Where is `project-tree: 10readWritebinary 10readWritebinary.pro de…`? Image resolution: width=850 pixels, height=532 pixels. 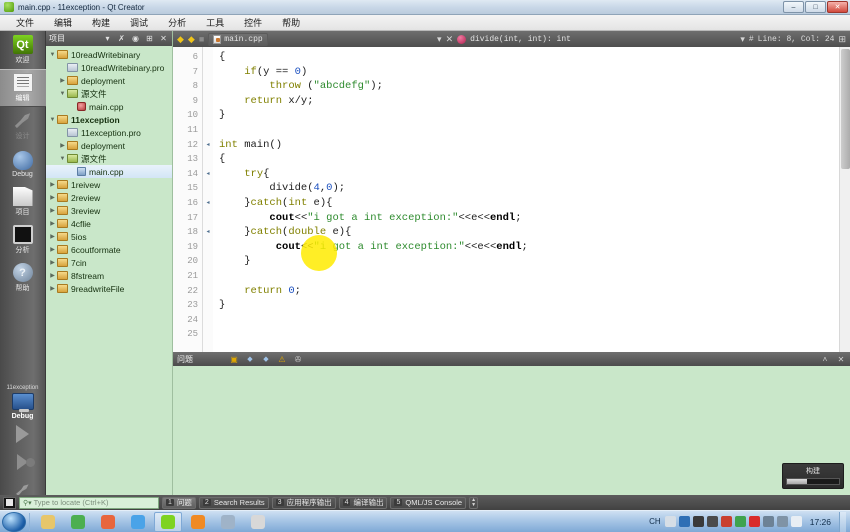 project-tree: 10readWritebinary 10readWritebinary.pro de… is located at coordinates (109, 278).